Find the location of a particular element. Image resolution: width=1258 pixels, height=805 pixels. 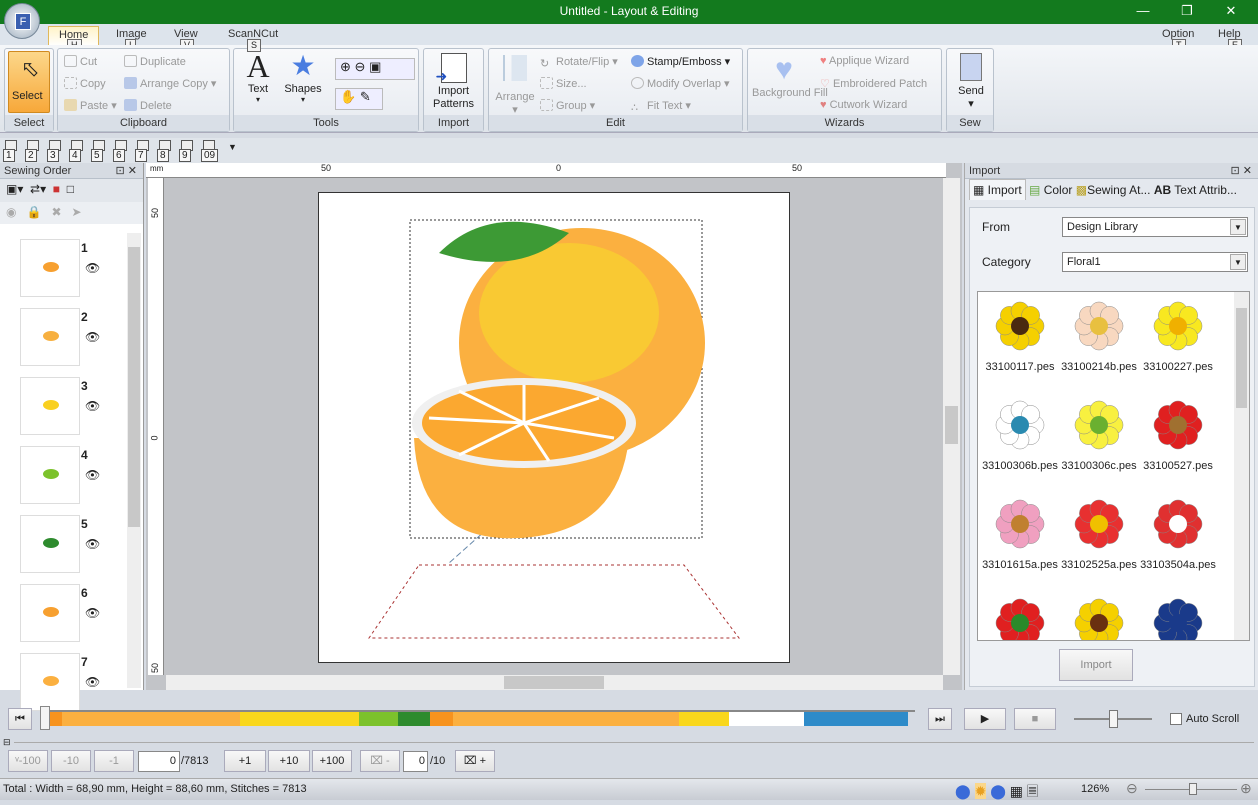

arrange-copy-button: Arrange Copy ▾ is located at coordinates (170, 83).